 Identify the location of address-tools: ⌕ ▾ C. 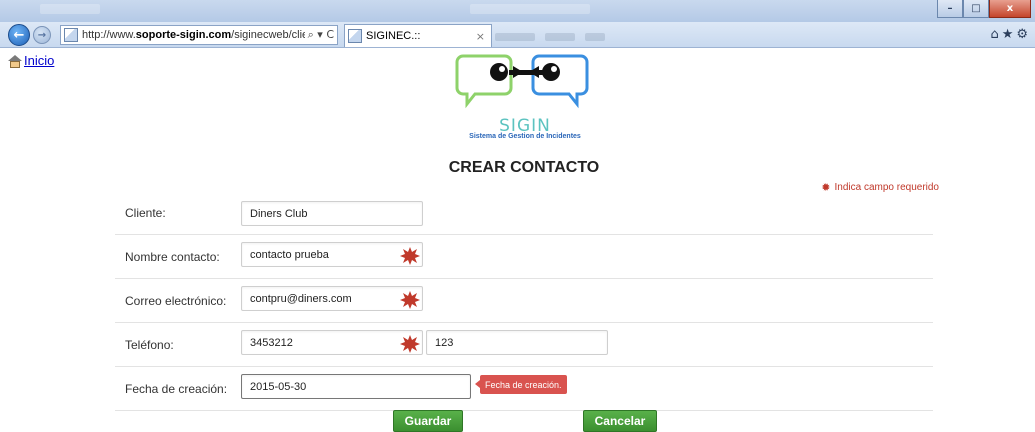
(321, 35).